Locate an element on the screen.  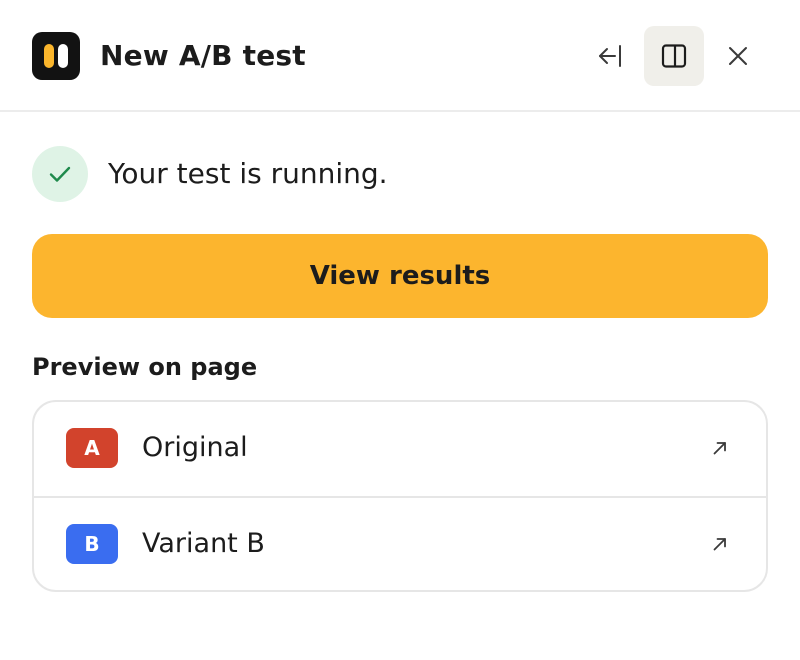
panel-split-icon is located at coordinates (674, 56).